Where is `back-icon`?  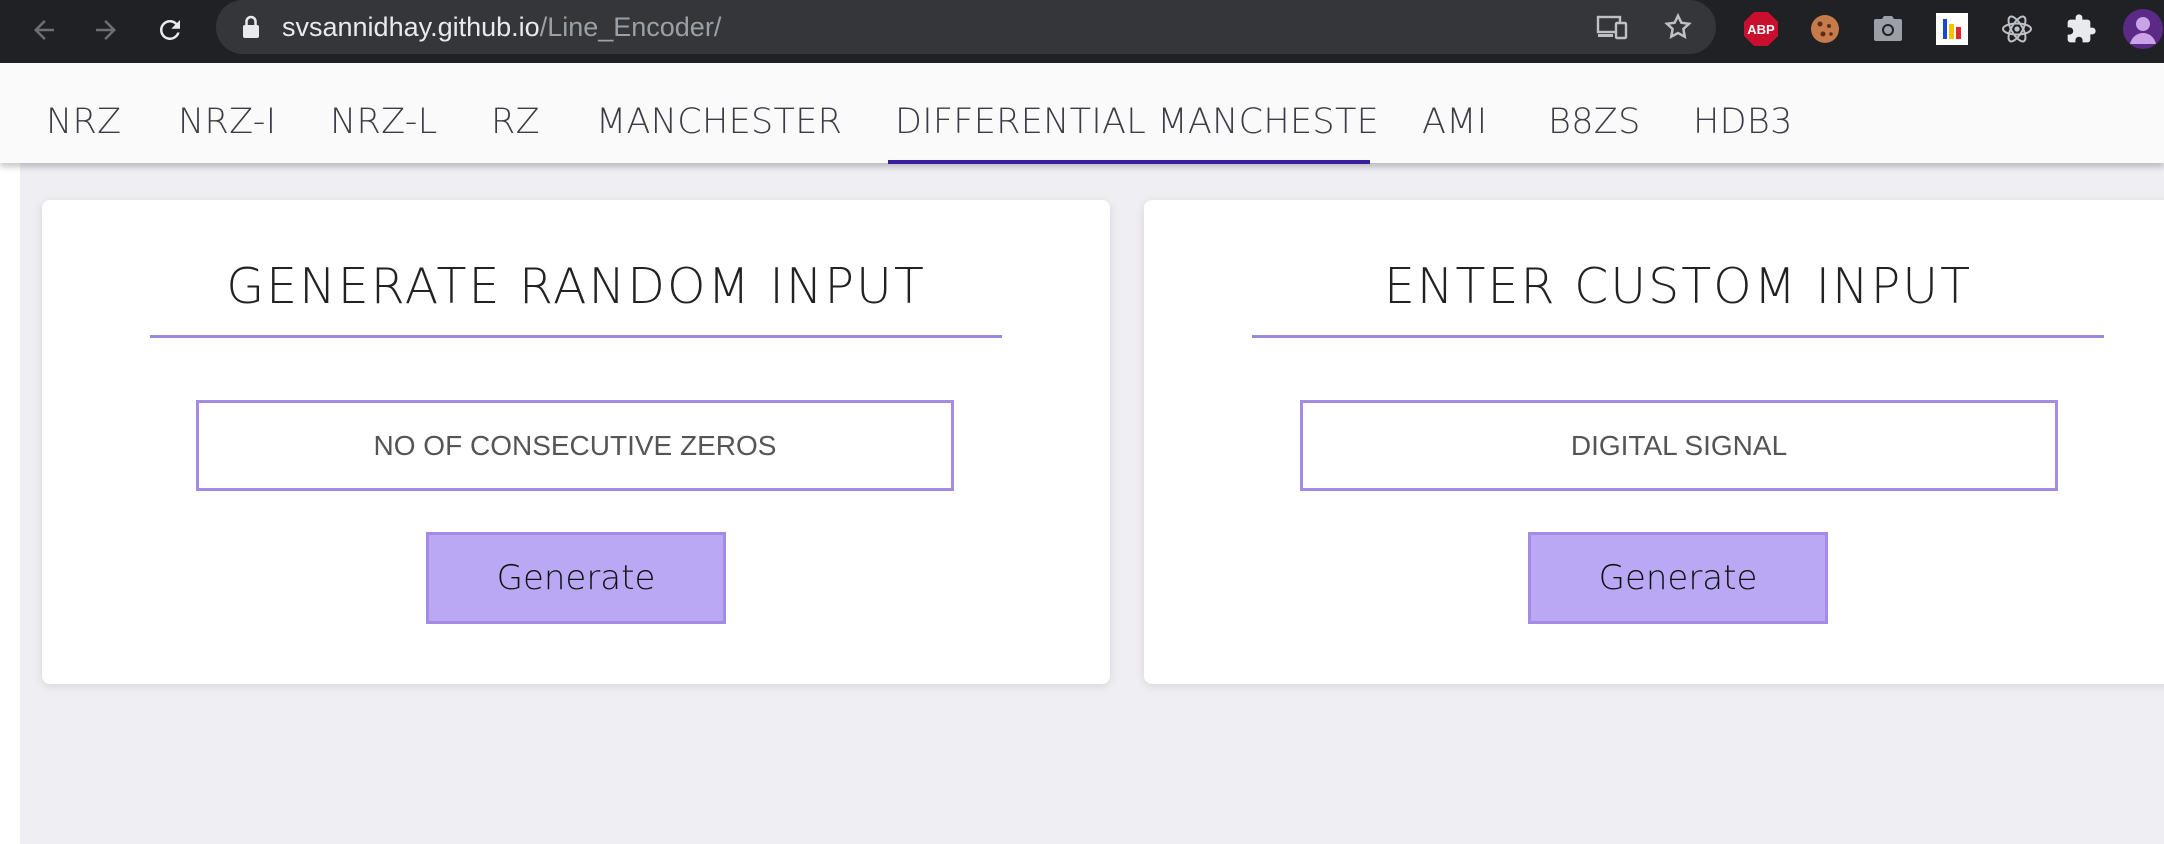 back-icon is located at coordinates (44, 30).